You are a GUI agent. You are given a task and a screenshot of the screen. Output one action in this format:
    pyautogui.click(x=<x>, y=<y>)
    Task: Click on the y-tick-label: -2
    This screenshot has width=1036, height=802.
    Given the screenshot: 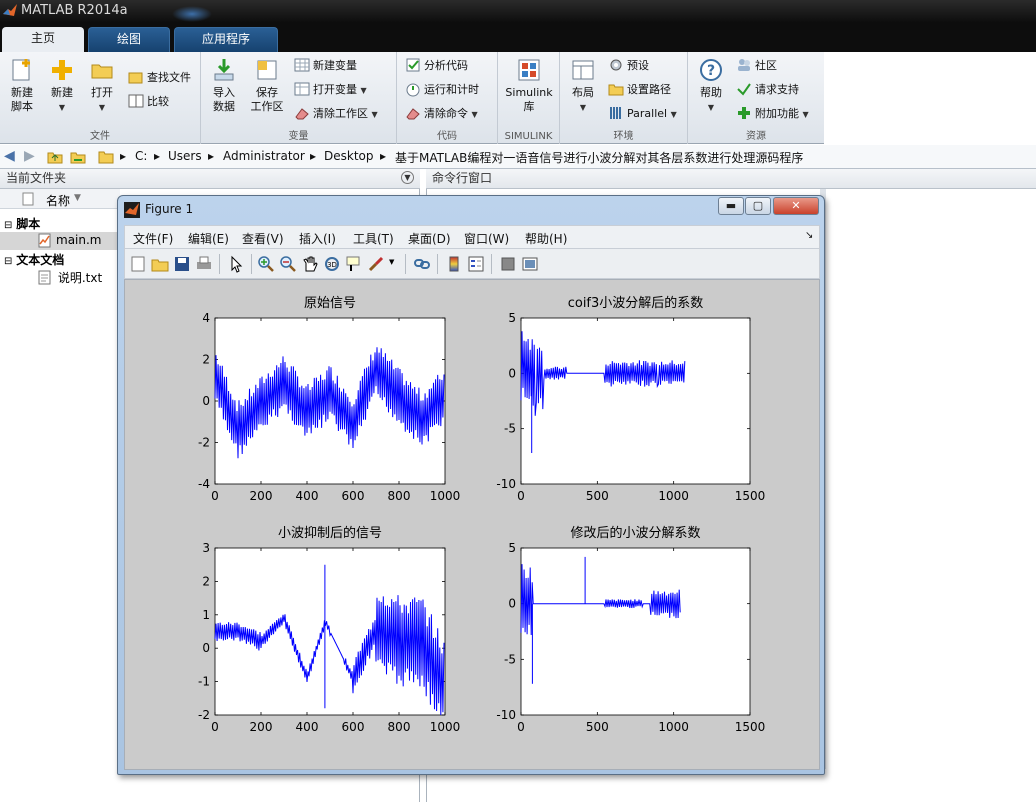 What is the action you would take?
    pyautogui.click(x=204, y=715)
    